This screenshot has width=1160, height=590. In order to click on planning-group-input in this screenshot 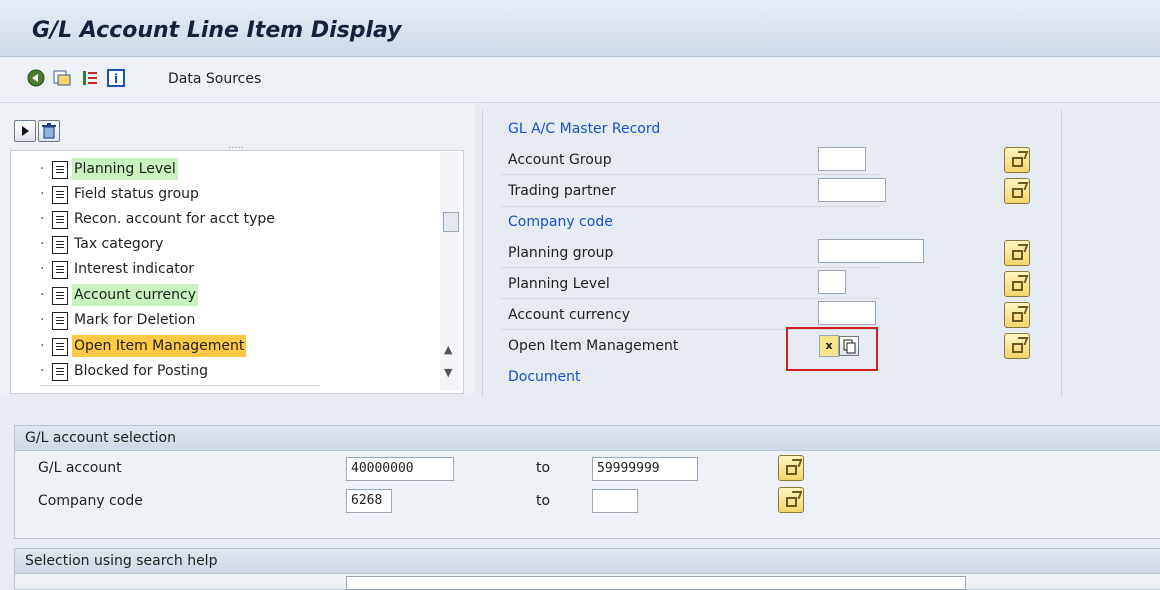, I will do `click(871, 251)`.